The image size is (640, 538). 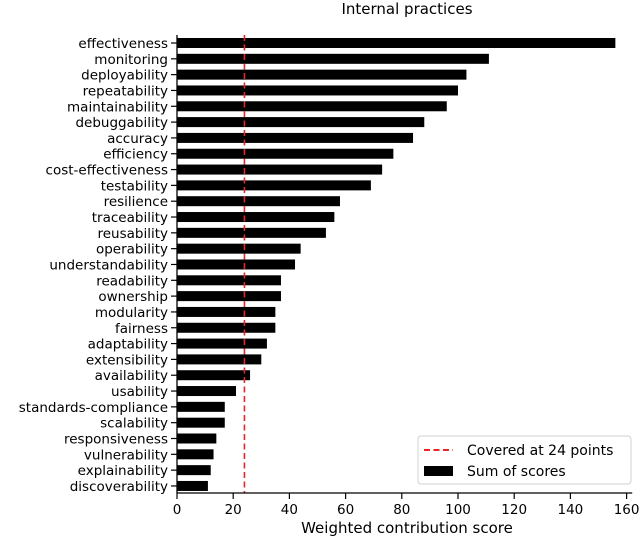 What do you see at coordinates (136, 202) in the screenshot?
I see `y-tick-label: resilience` at bounding box center [136, 202].